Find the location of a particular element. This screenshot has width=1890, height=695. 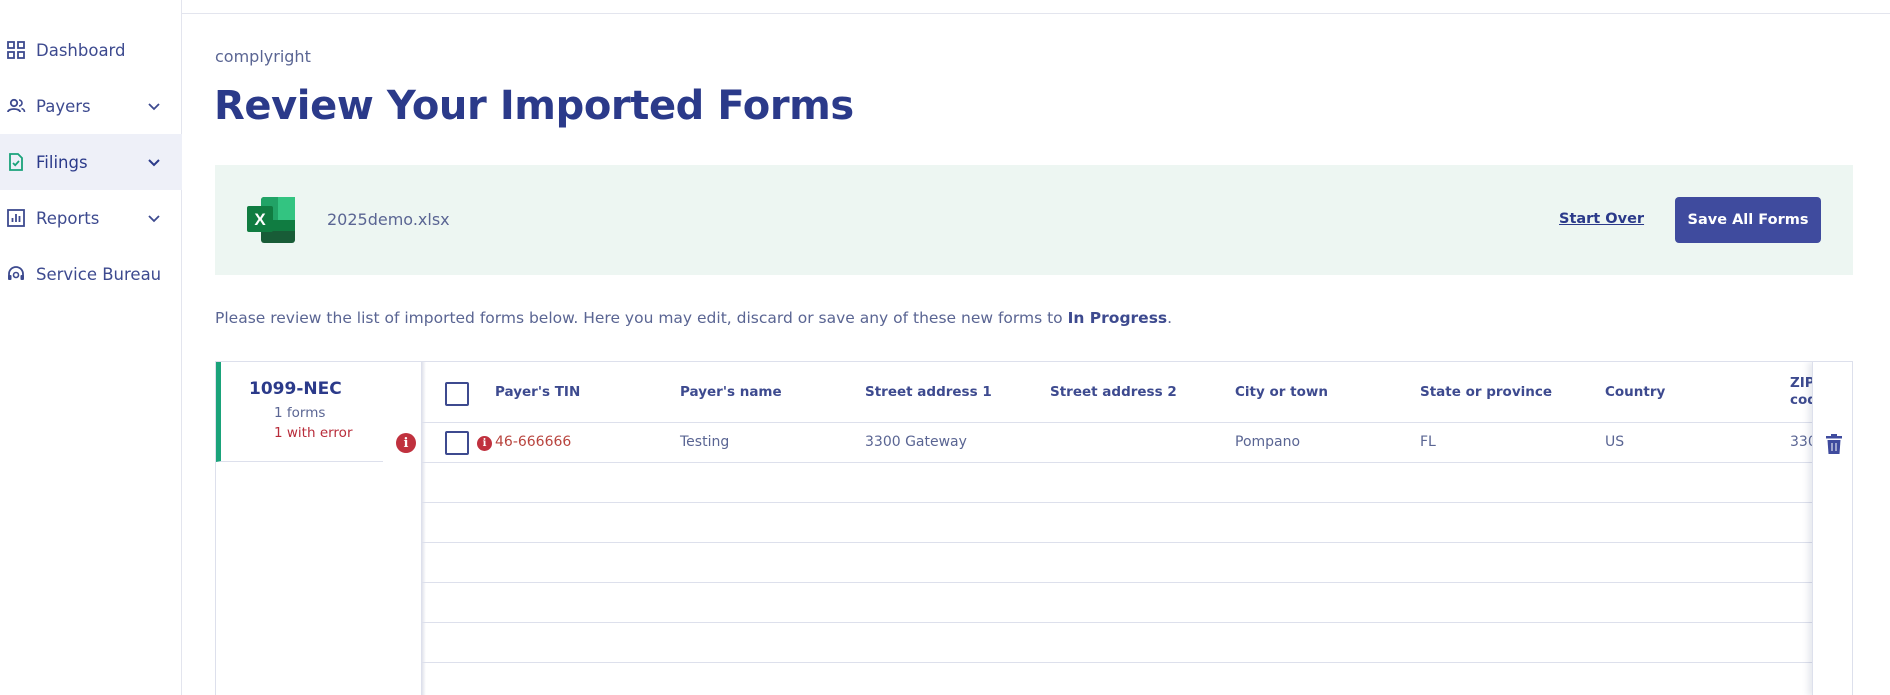

grid-icon is located at coordinates (16, 50).